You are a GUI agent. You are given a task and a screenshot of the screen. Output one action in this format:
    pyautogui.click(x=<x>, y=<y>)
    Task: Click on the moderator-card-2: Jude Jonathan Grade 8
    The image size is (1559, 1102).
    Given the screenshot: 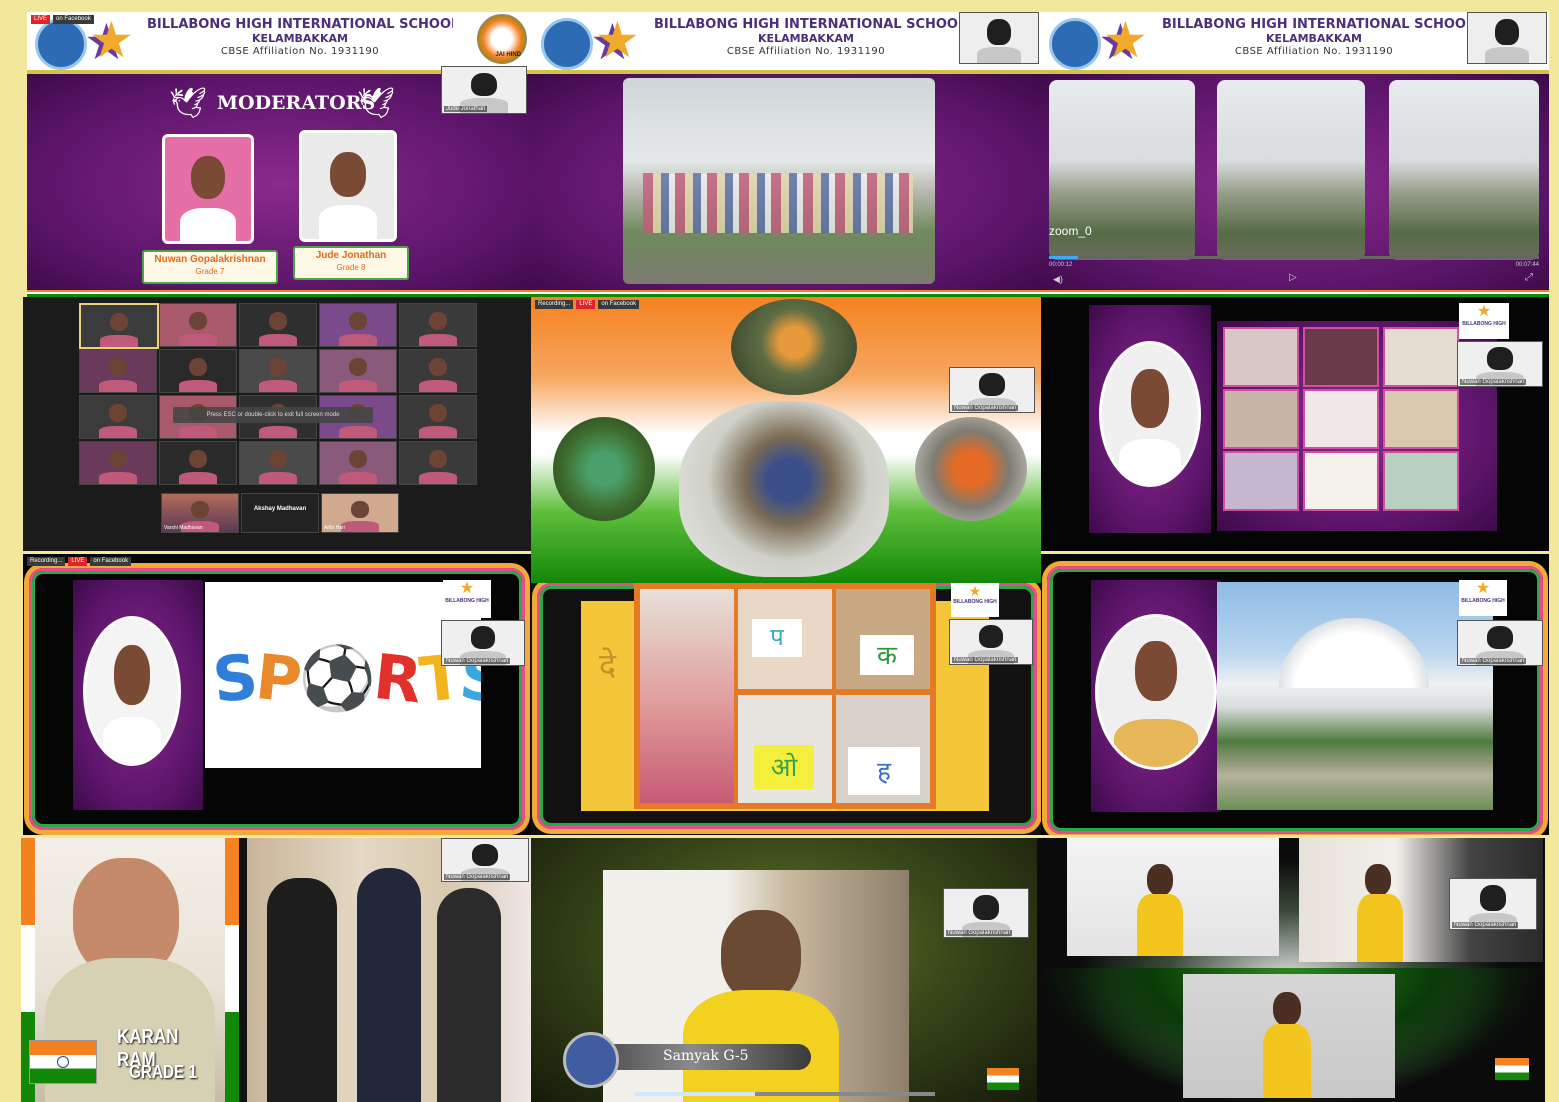 What is the action you would take?
    pyautogui.click(x=351, y=263)
    